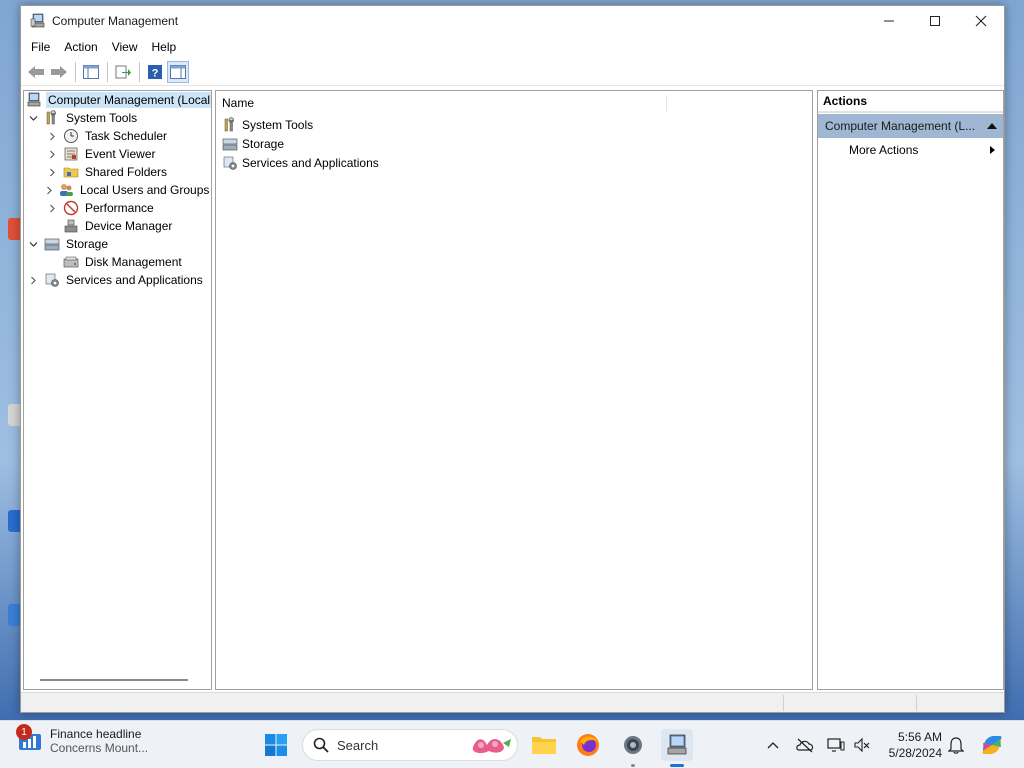 Image resolution: width=1024 pixels, height=768 pixels. I want to click on settings-button, so click(633, 748).